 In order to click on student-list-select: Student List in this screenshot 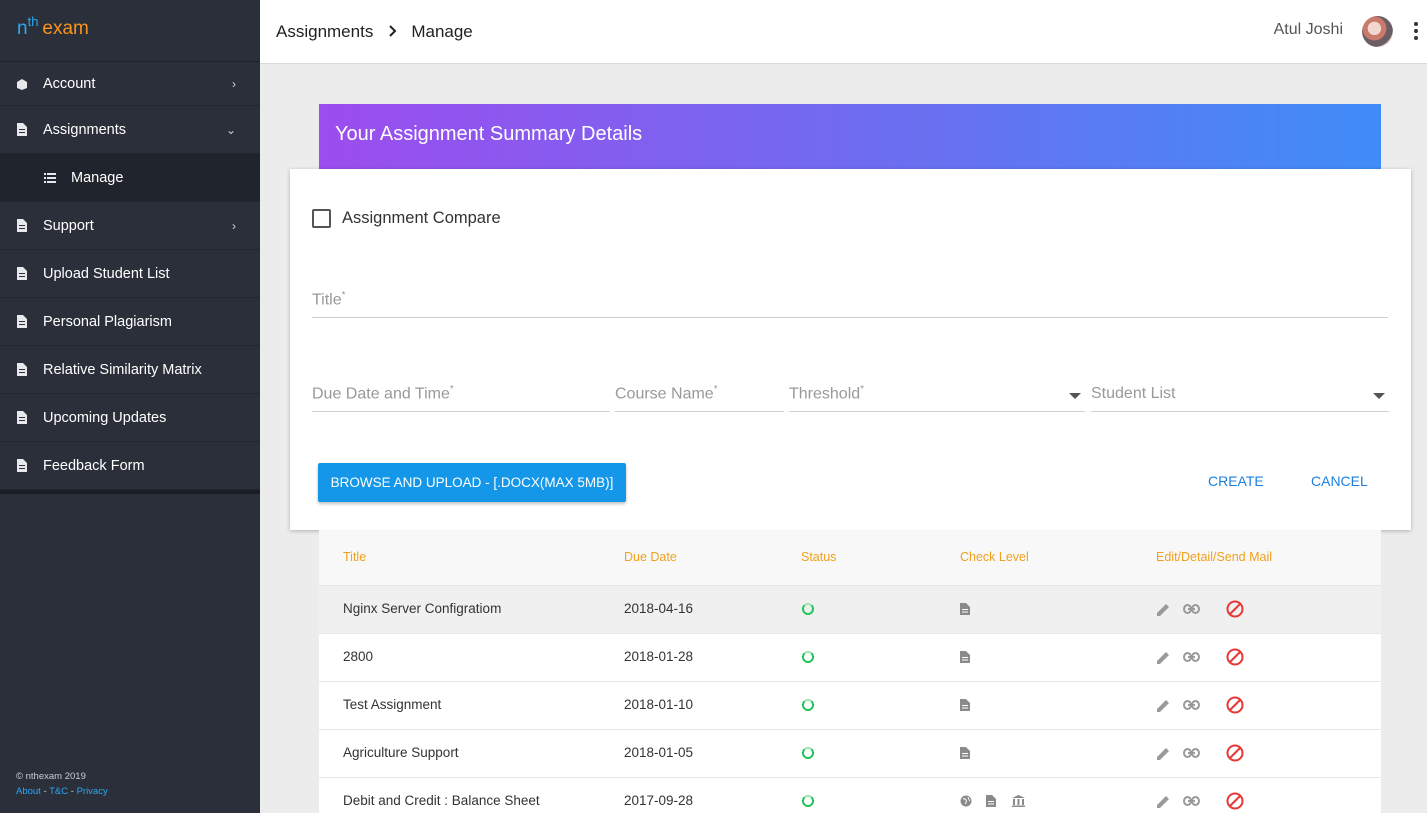, I will do `click(1240, 395)`.